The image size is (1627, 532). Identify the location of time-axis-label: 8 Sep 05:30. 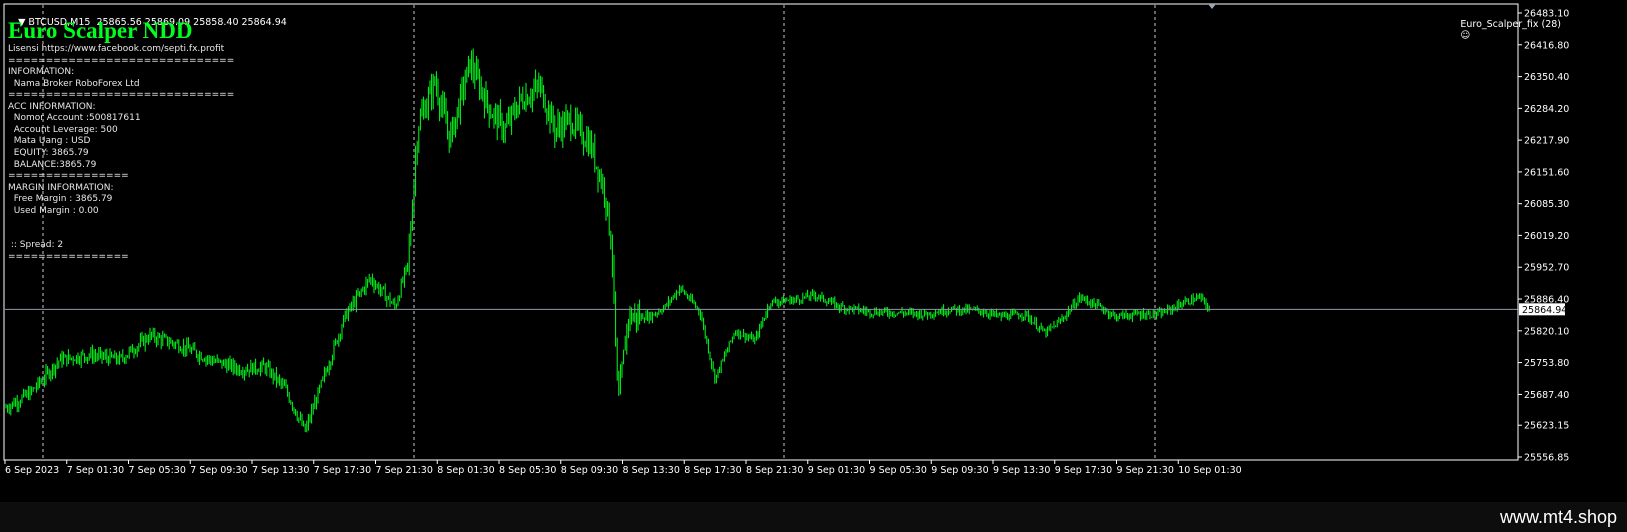
(527, 470).